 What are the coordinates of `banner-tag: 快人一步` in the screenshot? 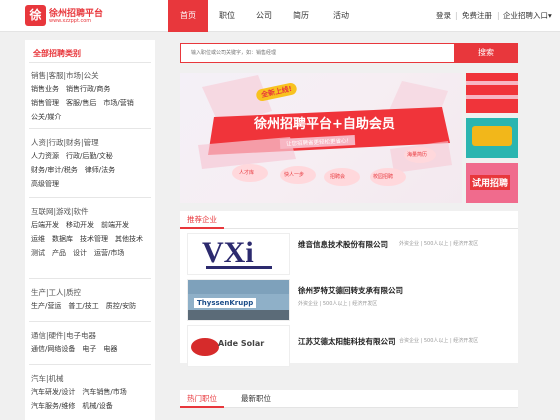 It's located at (294, 175).